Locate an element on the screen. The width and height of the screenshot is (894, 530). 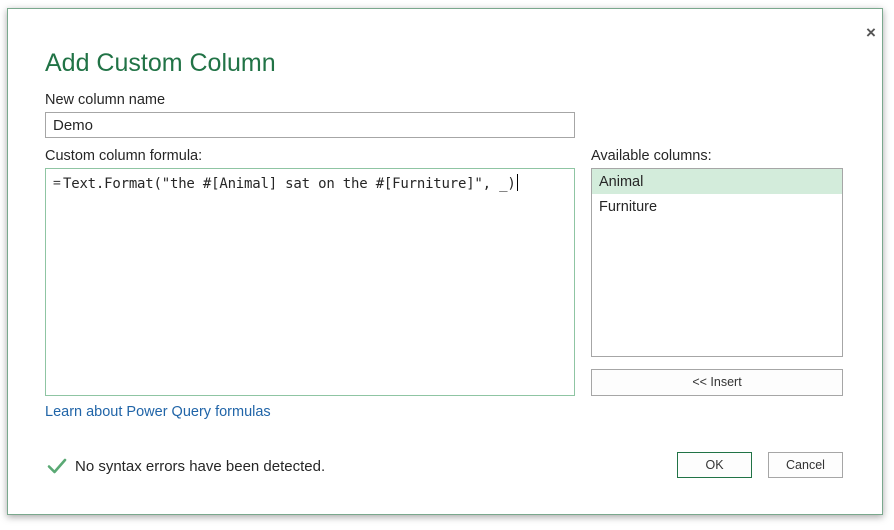
dialog-title: Add Custom Column is located at coordinates (160, 63).